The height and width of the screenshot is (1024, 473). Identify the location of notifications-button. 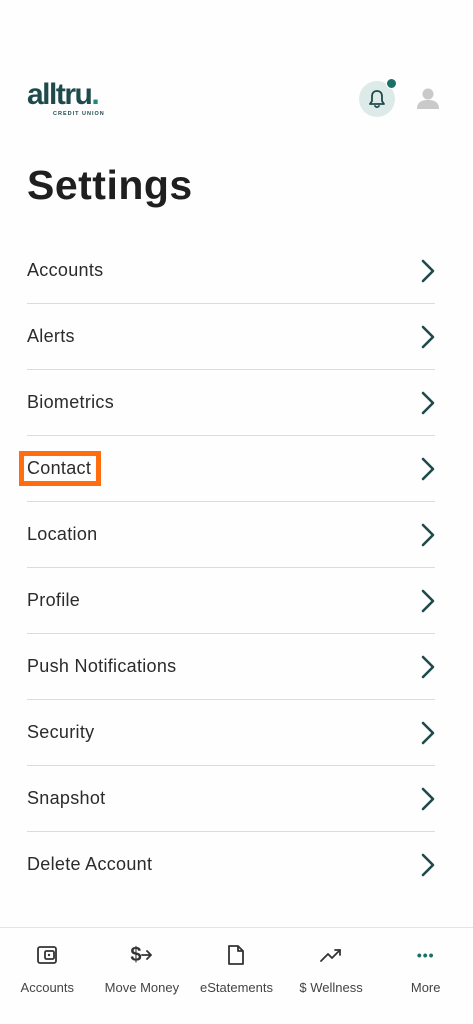
(378, 97).